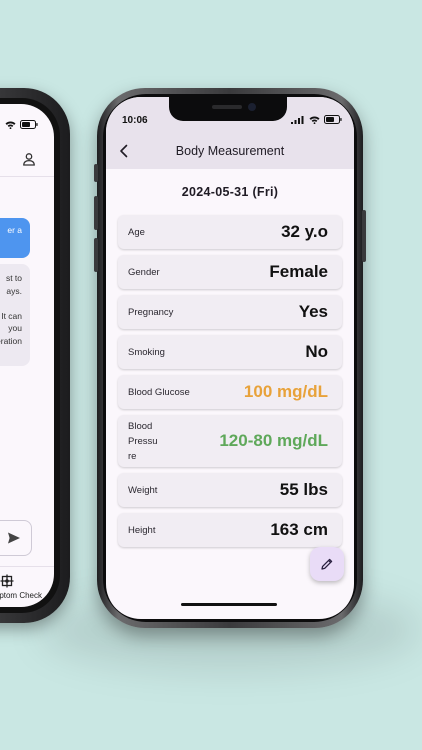 The width and height of the screenshot is (422, 750). I want to click on secondary-tabbar-divider, so click(27, 566).